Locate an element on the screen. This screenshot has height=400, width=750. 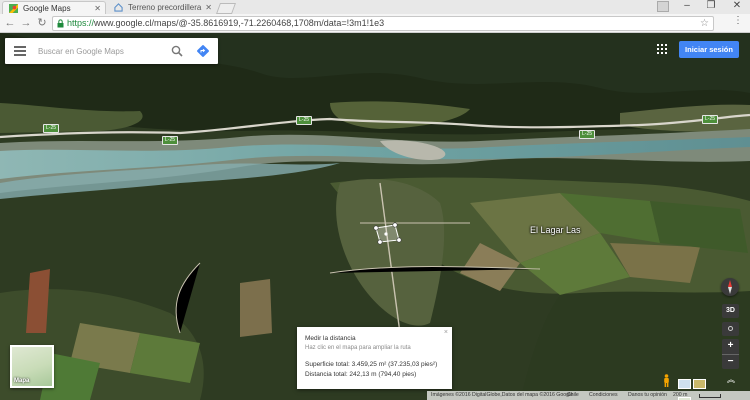
location-icon is located at coordinates (730, 328).